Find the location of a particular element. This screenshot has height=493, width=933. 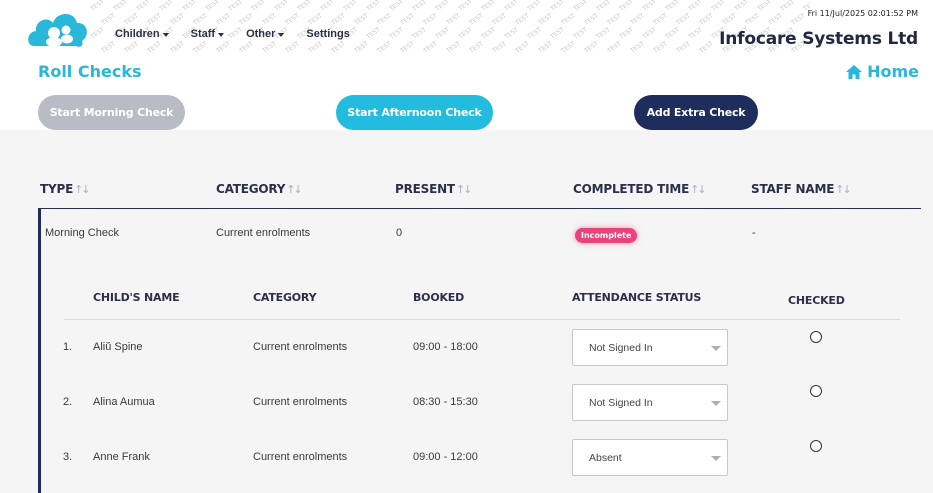

nav-other: Other is located at coordinates (265, 34).